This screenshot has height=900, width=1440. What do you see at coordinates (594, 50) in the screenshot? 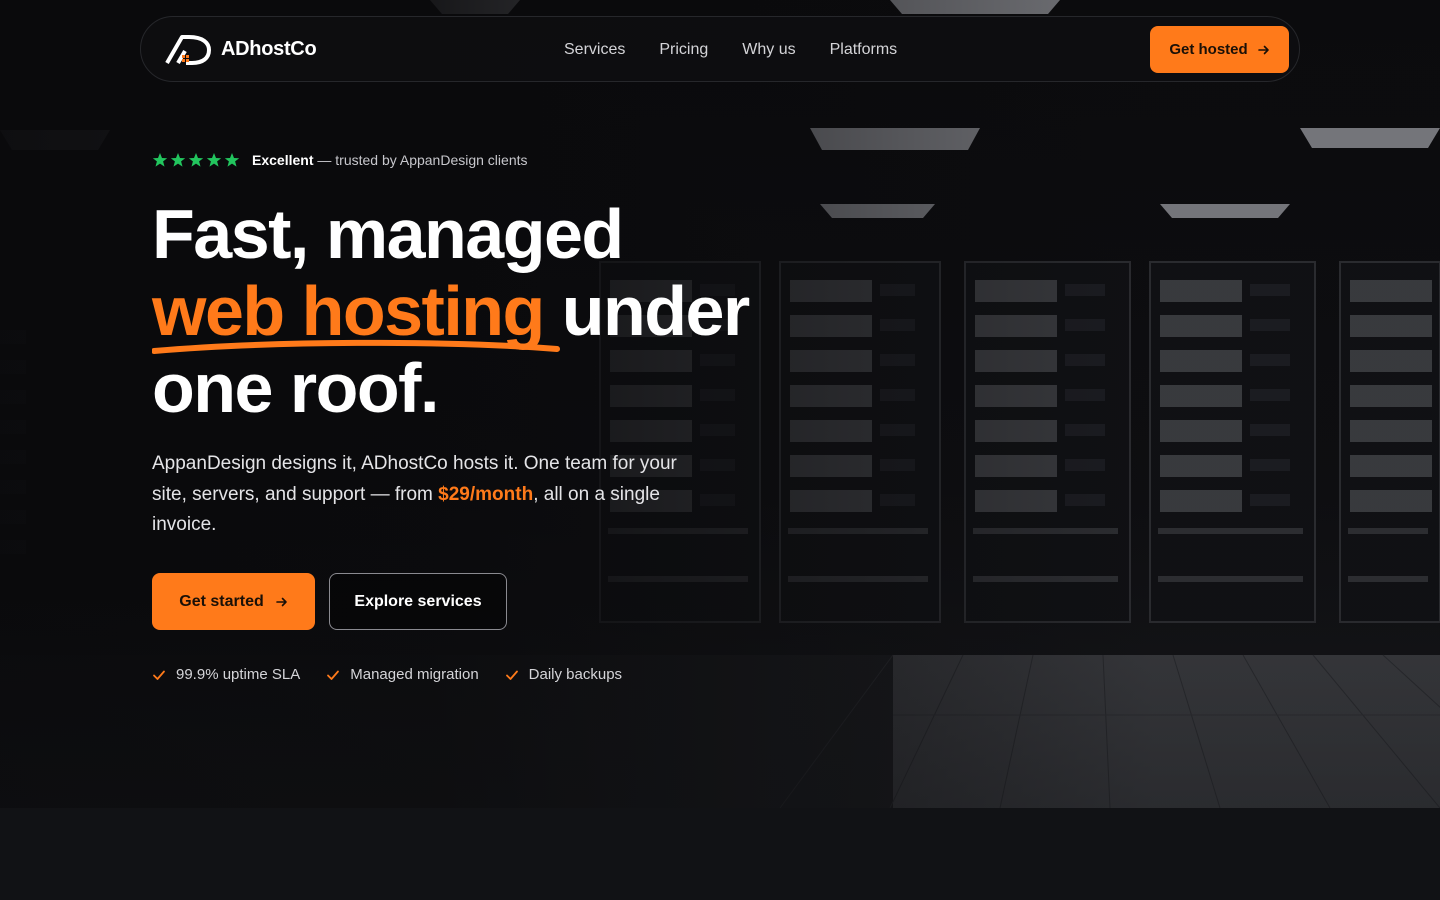
I see `nav-link-services: Services` at bounding box center [594, 50].